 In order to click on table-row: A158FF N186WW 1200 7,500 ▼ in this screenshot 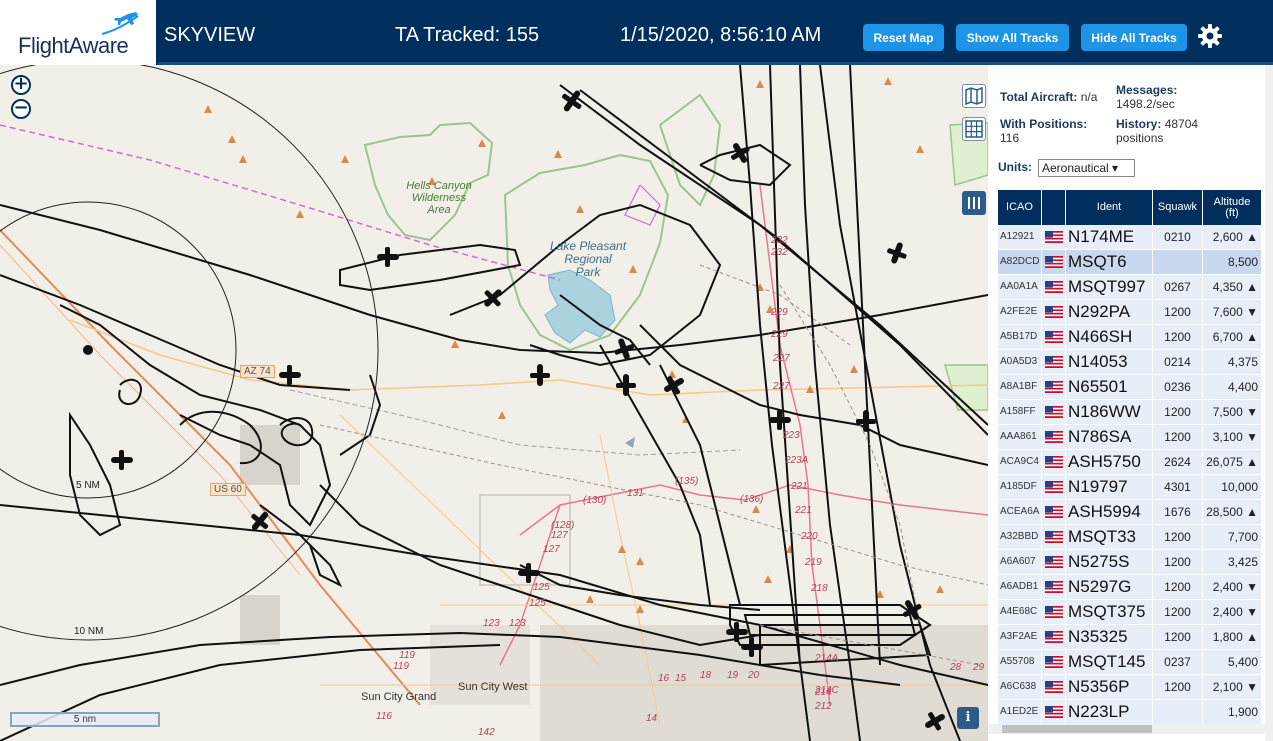, I will do `click(1130, 412)`.